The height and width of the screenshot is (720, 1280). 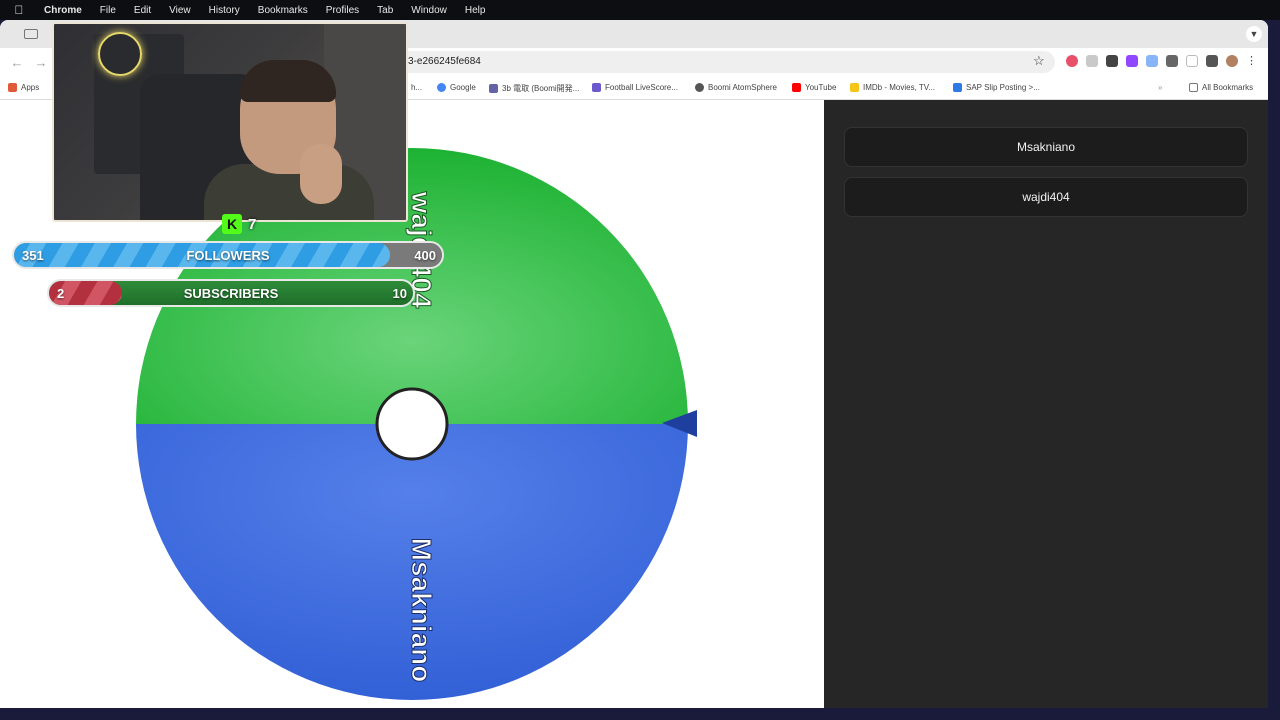 What do you see at coordinates (41, 62) in the screenshot?
I see `forward-arrow-icon: →` at bounding box center [41, 62].